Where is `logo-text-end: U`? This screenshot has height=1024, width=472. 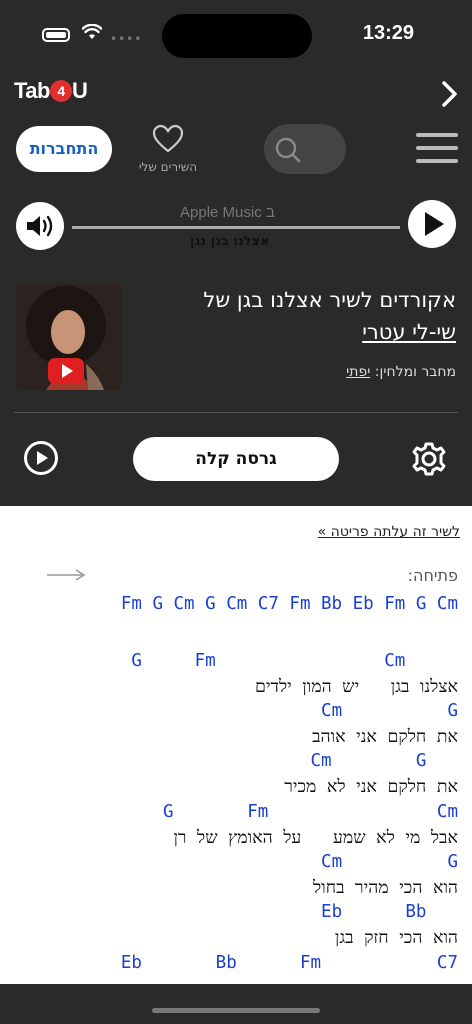 logo-text-end: U is located at coordinates (79, 90).